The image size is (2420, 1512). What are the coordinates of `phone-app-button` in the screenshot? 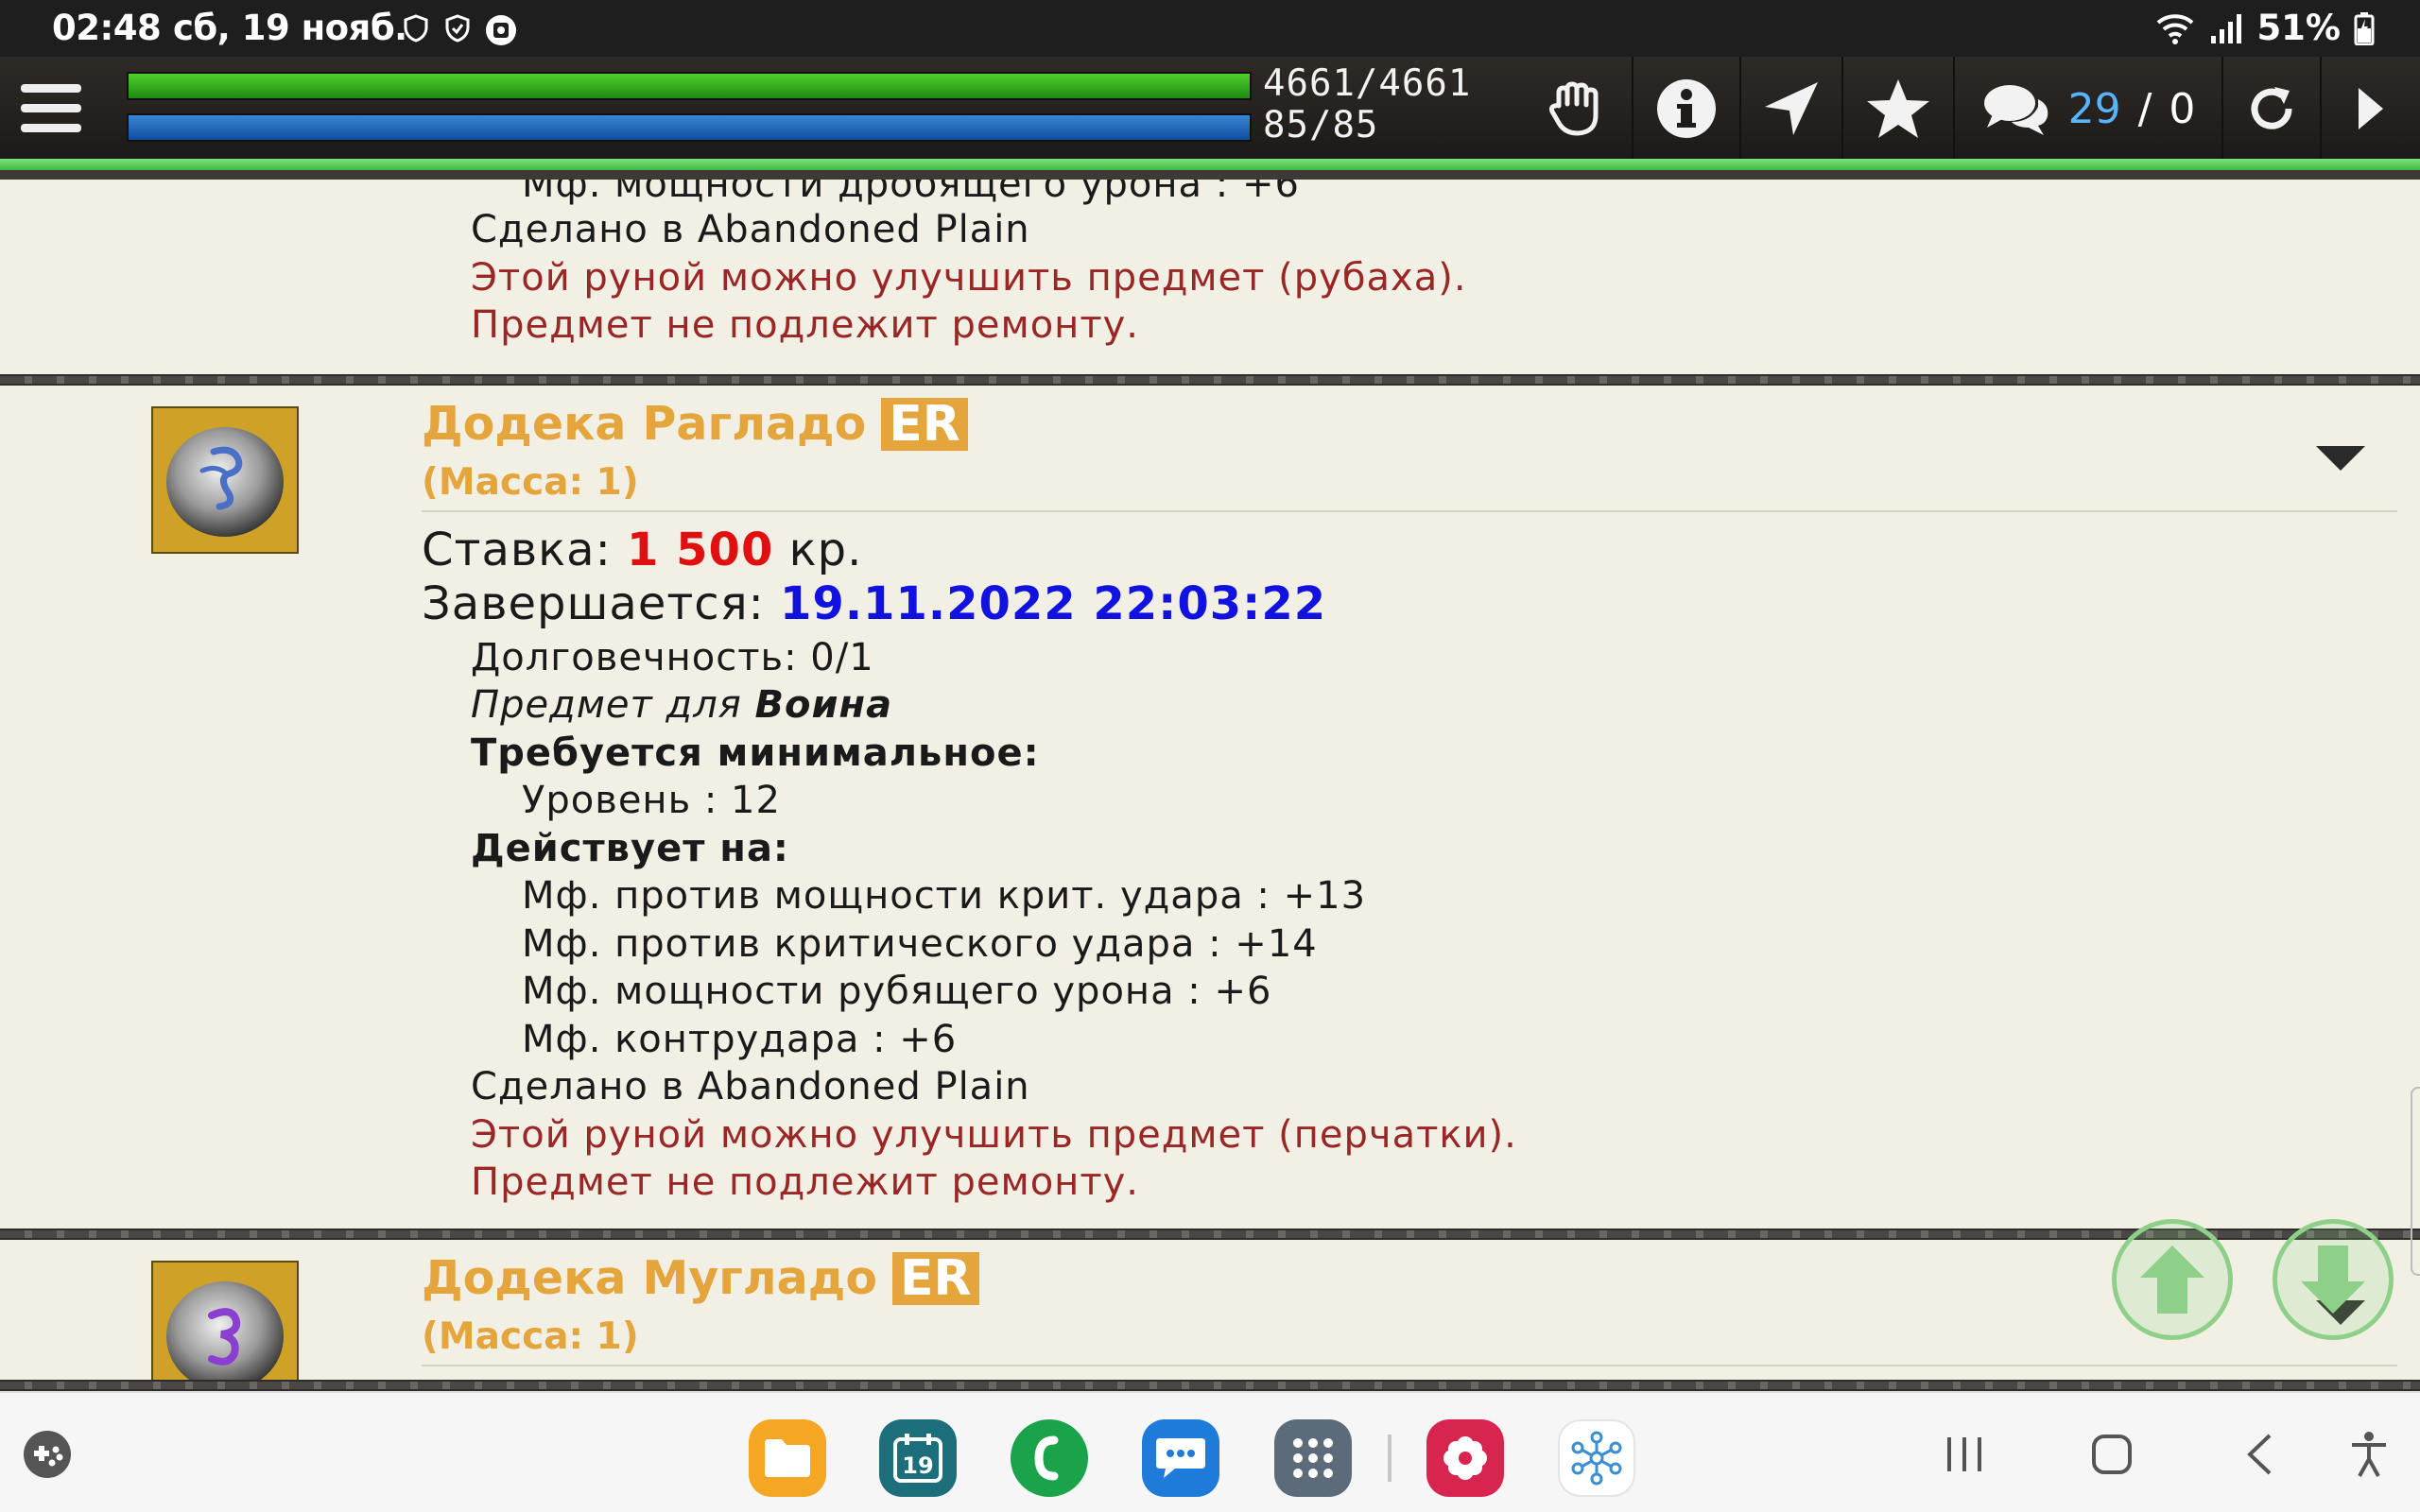 It's located at (1049, 1458).